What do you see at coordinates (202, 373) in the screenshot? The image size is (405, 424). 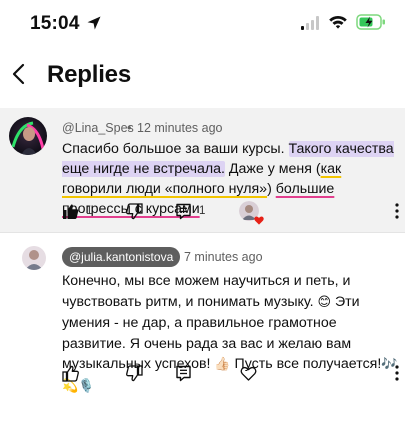 I see `reply-actions` at bounding box center [202, 373].